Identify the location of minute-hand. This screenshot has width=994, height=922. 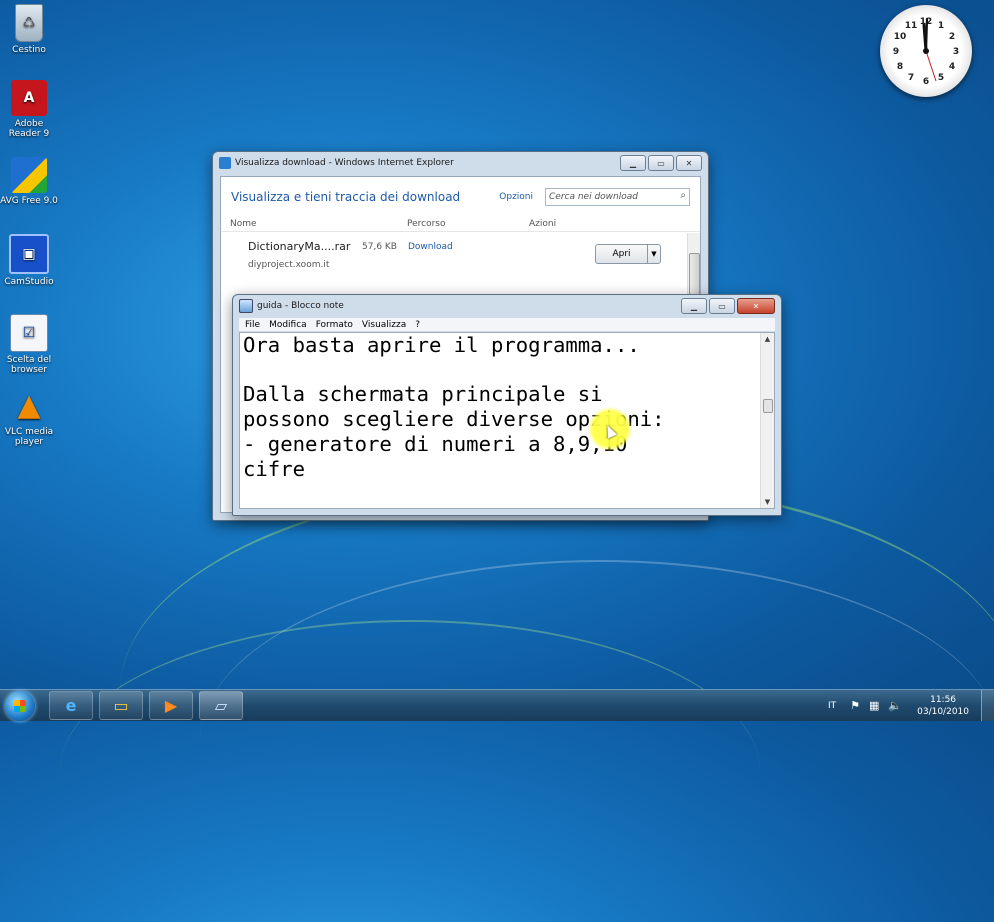
(926, 35).